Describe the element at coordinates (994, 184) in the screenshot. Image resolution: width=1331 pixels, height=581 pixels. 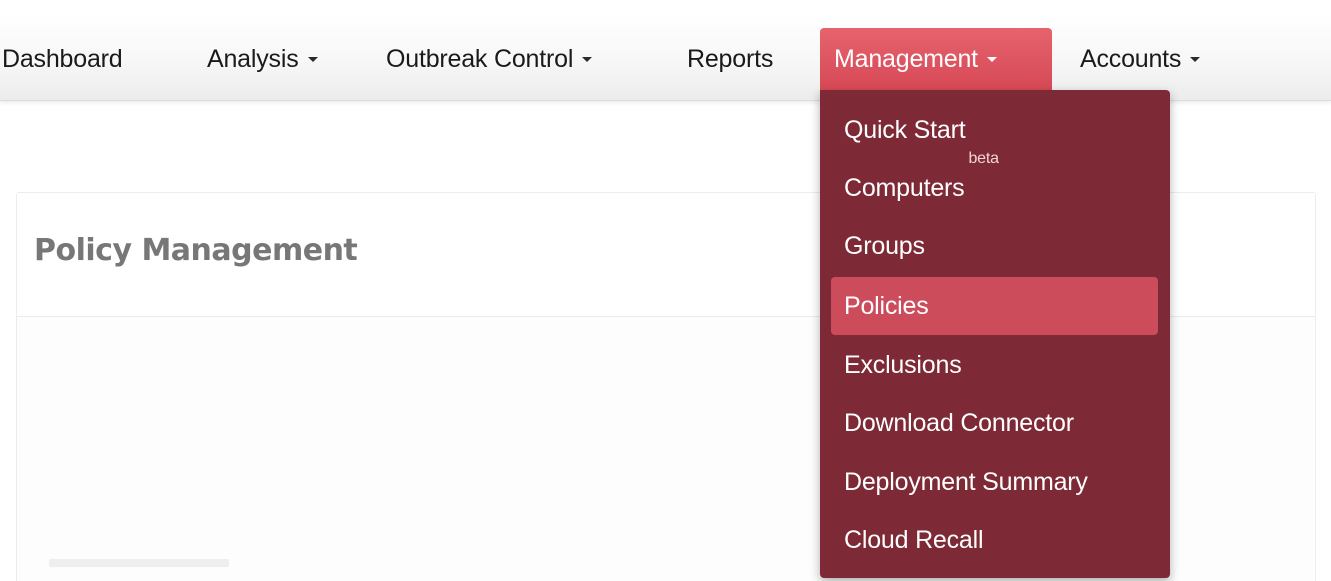
I see `menu-item-computers: Computersbeta` at that location.